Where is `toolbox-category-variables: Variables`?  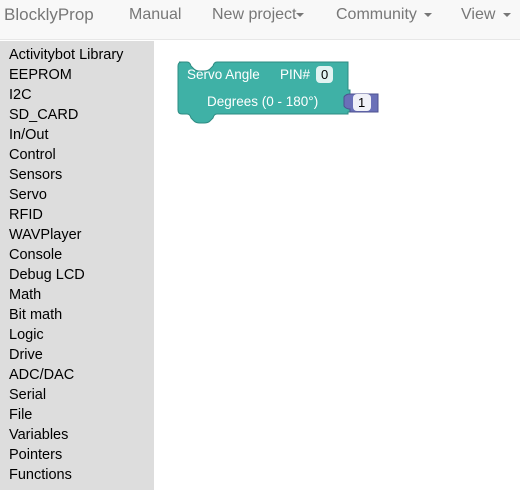
toolbox-category-variables: Variables is located at coordinates (77, 435).